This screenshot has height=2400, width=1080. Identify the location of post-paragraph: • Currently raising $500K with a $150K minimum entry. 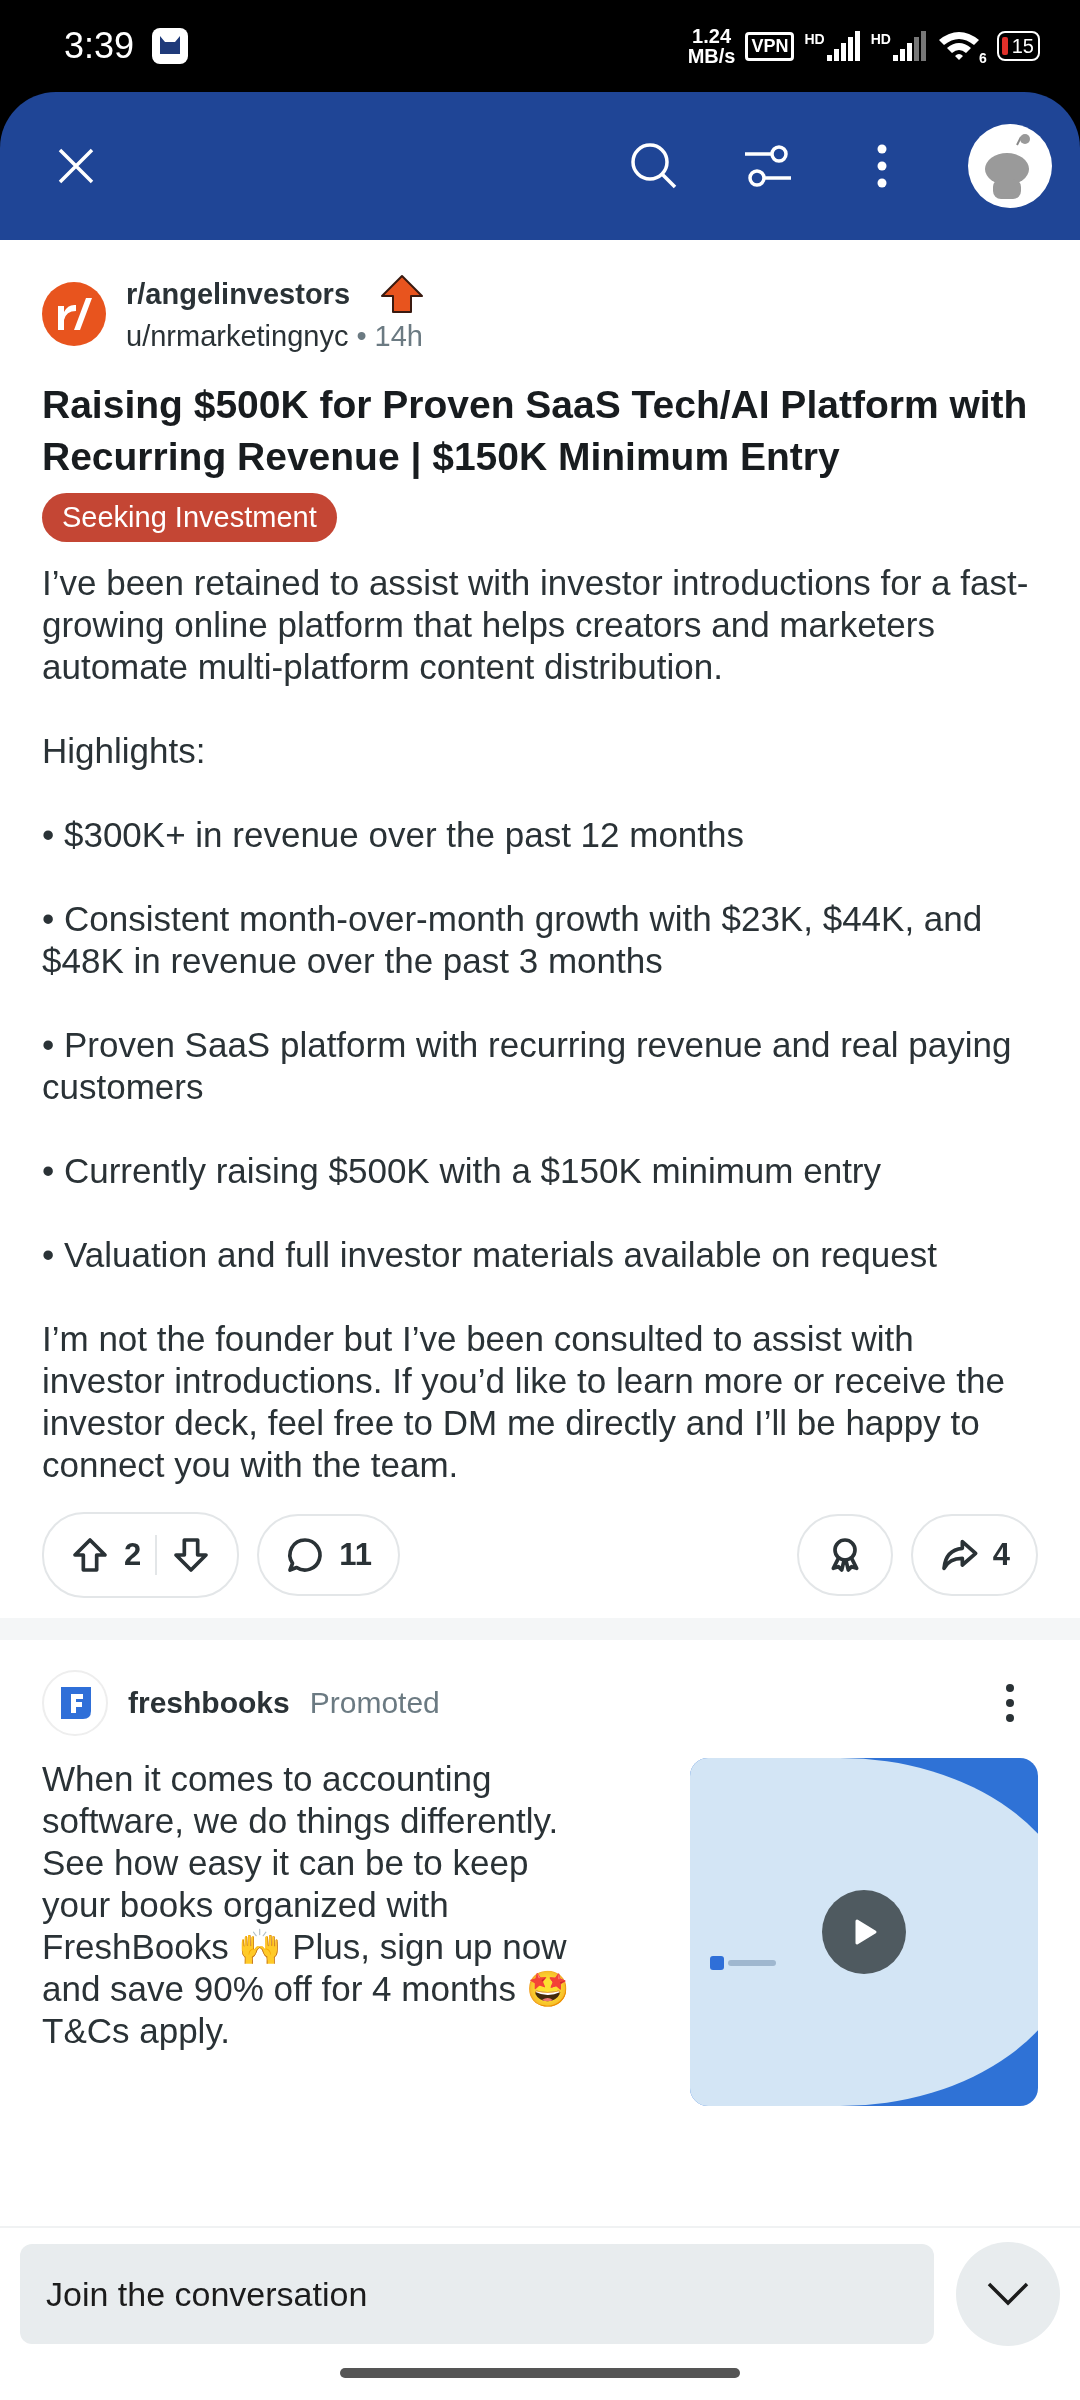
(462, 1171).